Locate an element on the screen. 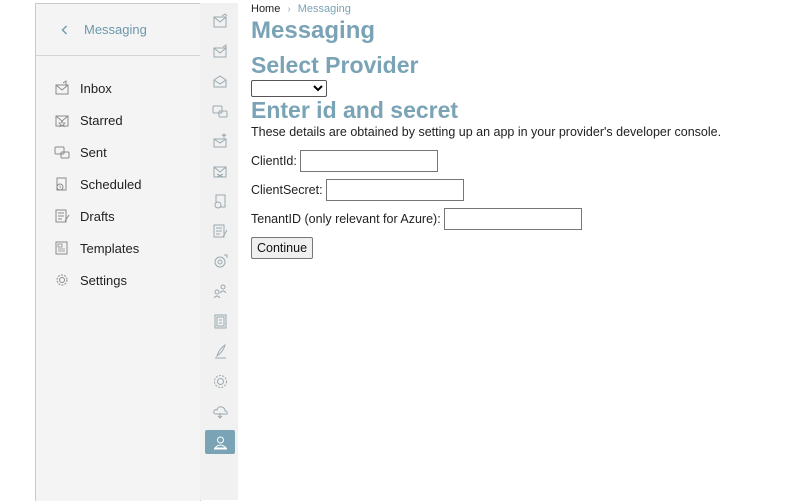  sidebar-item-label: Drafts is located at coordinates (97, 216).